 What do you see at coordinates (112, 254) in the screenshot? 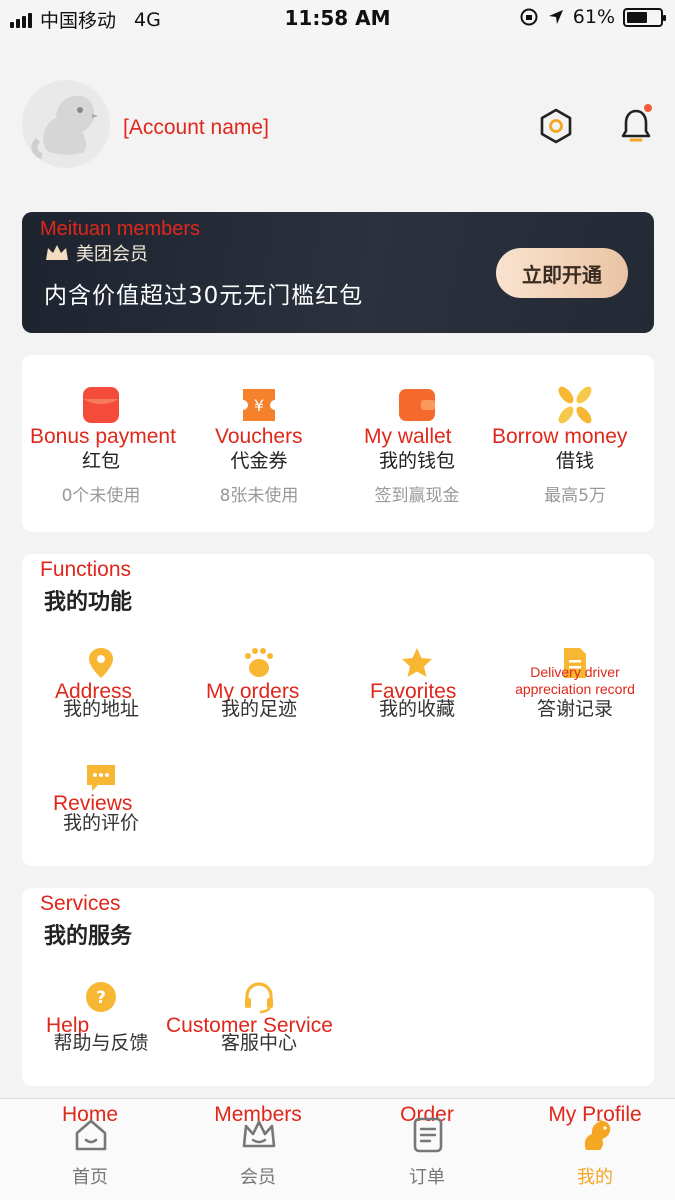
I see `member-badge-label: 美团会员` at bounding box center [112, 254].